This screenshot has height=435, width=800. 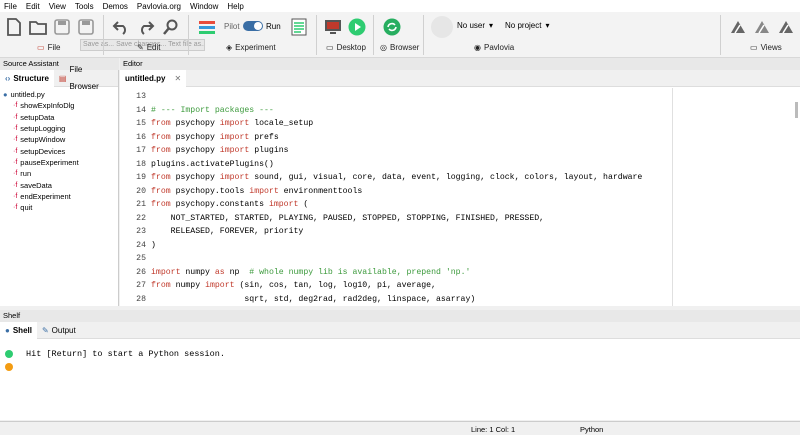 What do you see at coordinates (786, 27) in the screenshot?
I see `runner-view-icon` at bounding box center [786, 27].